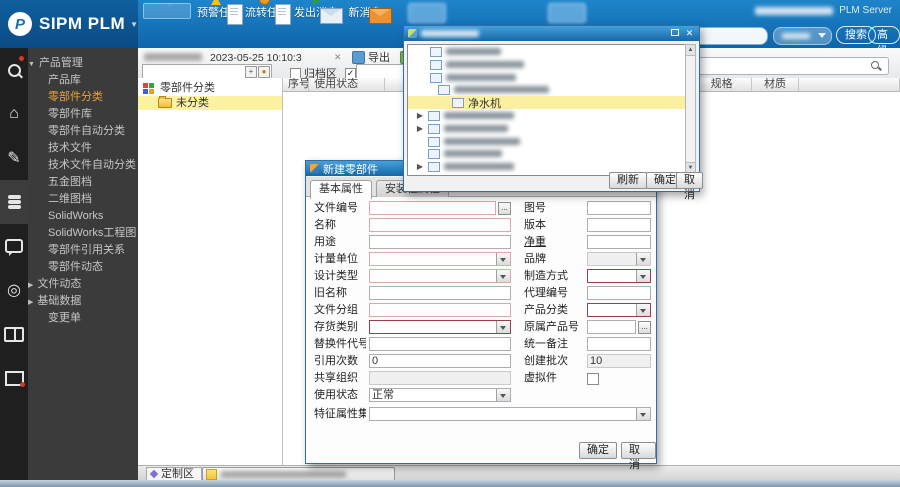 The height and width of the screenshot is (487, 900). What do you see at coordinates (440, 378) in the screenshot?
I see `input-共享组织` at bounding box center [440, 378].